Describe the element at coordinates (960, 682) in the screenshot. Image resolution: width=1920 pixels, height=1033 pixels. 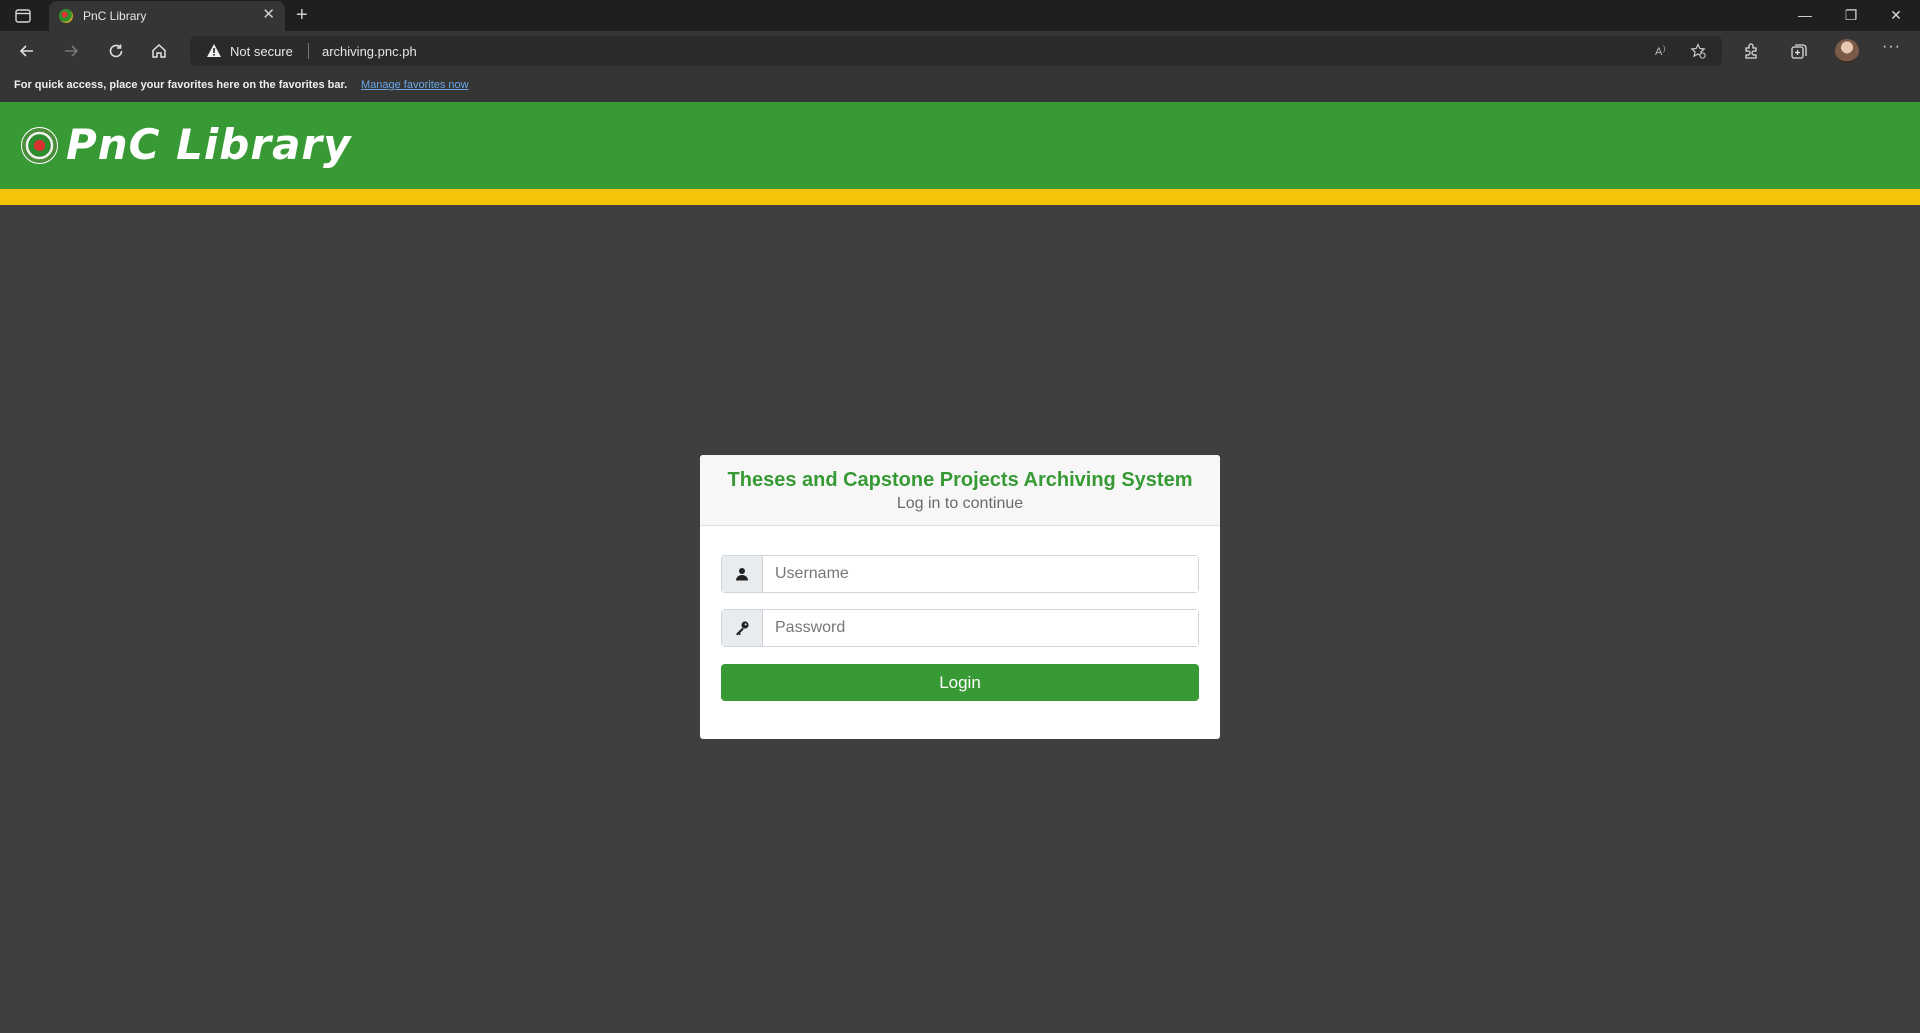
I see `login-button: Login` at that location.